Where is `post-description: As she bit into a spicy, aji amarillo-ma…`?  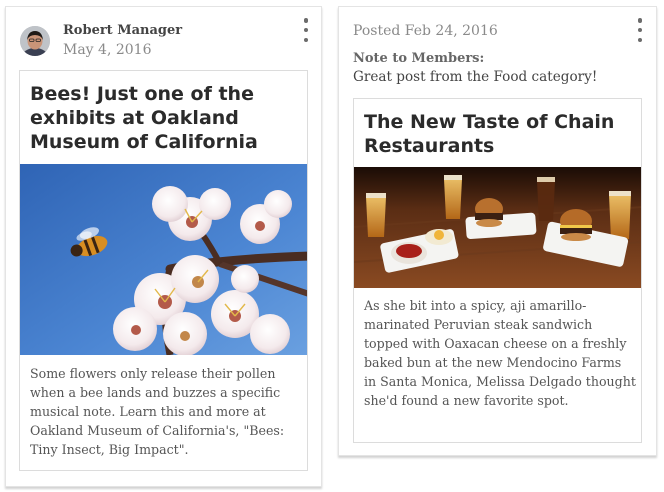 post-description: As she bit into a spicy, aji amarillo-ma… is located at coordinates (500, 353).